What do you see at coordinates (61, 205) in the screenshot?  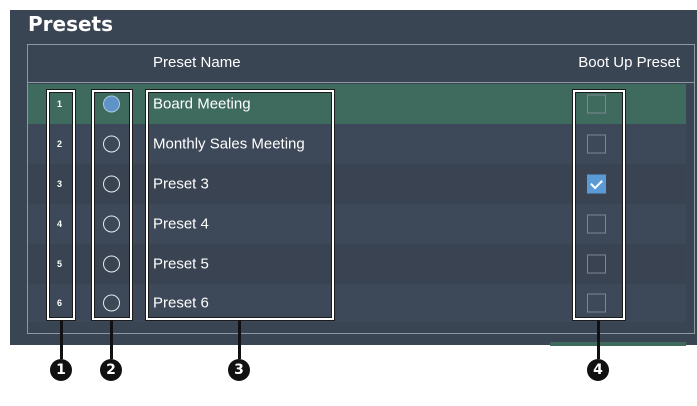 I see `callout-box-numbers` at bounding box center [61, 205].